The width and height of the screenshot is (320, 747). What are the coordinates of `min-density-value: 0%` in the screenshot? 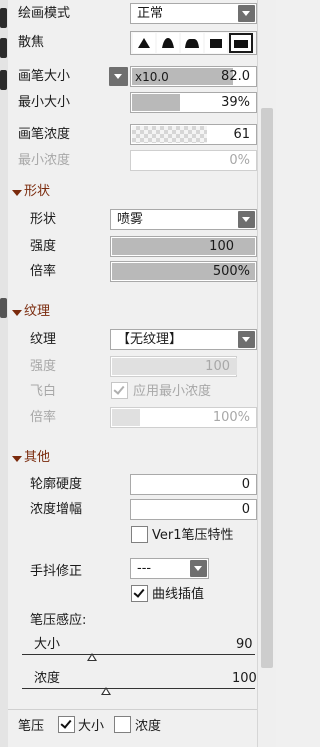 It's located at (239, 160).